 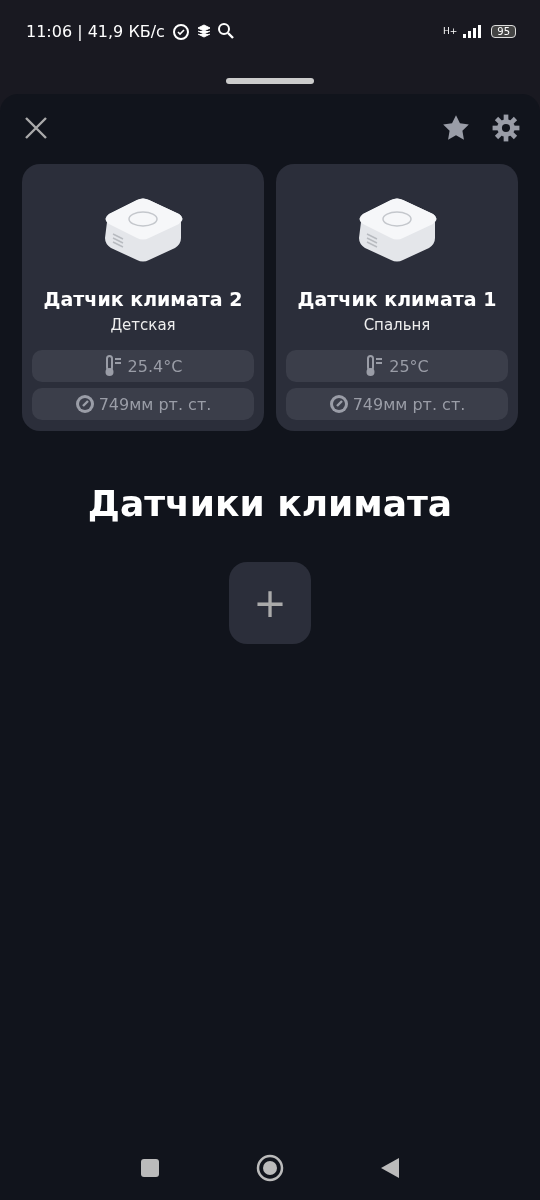 What do you see at coordinates (270, 1168) in the screenshot?
I see `home-icon` at bounding box center [270, 1168].